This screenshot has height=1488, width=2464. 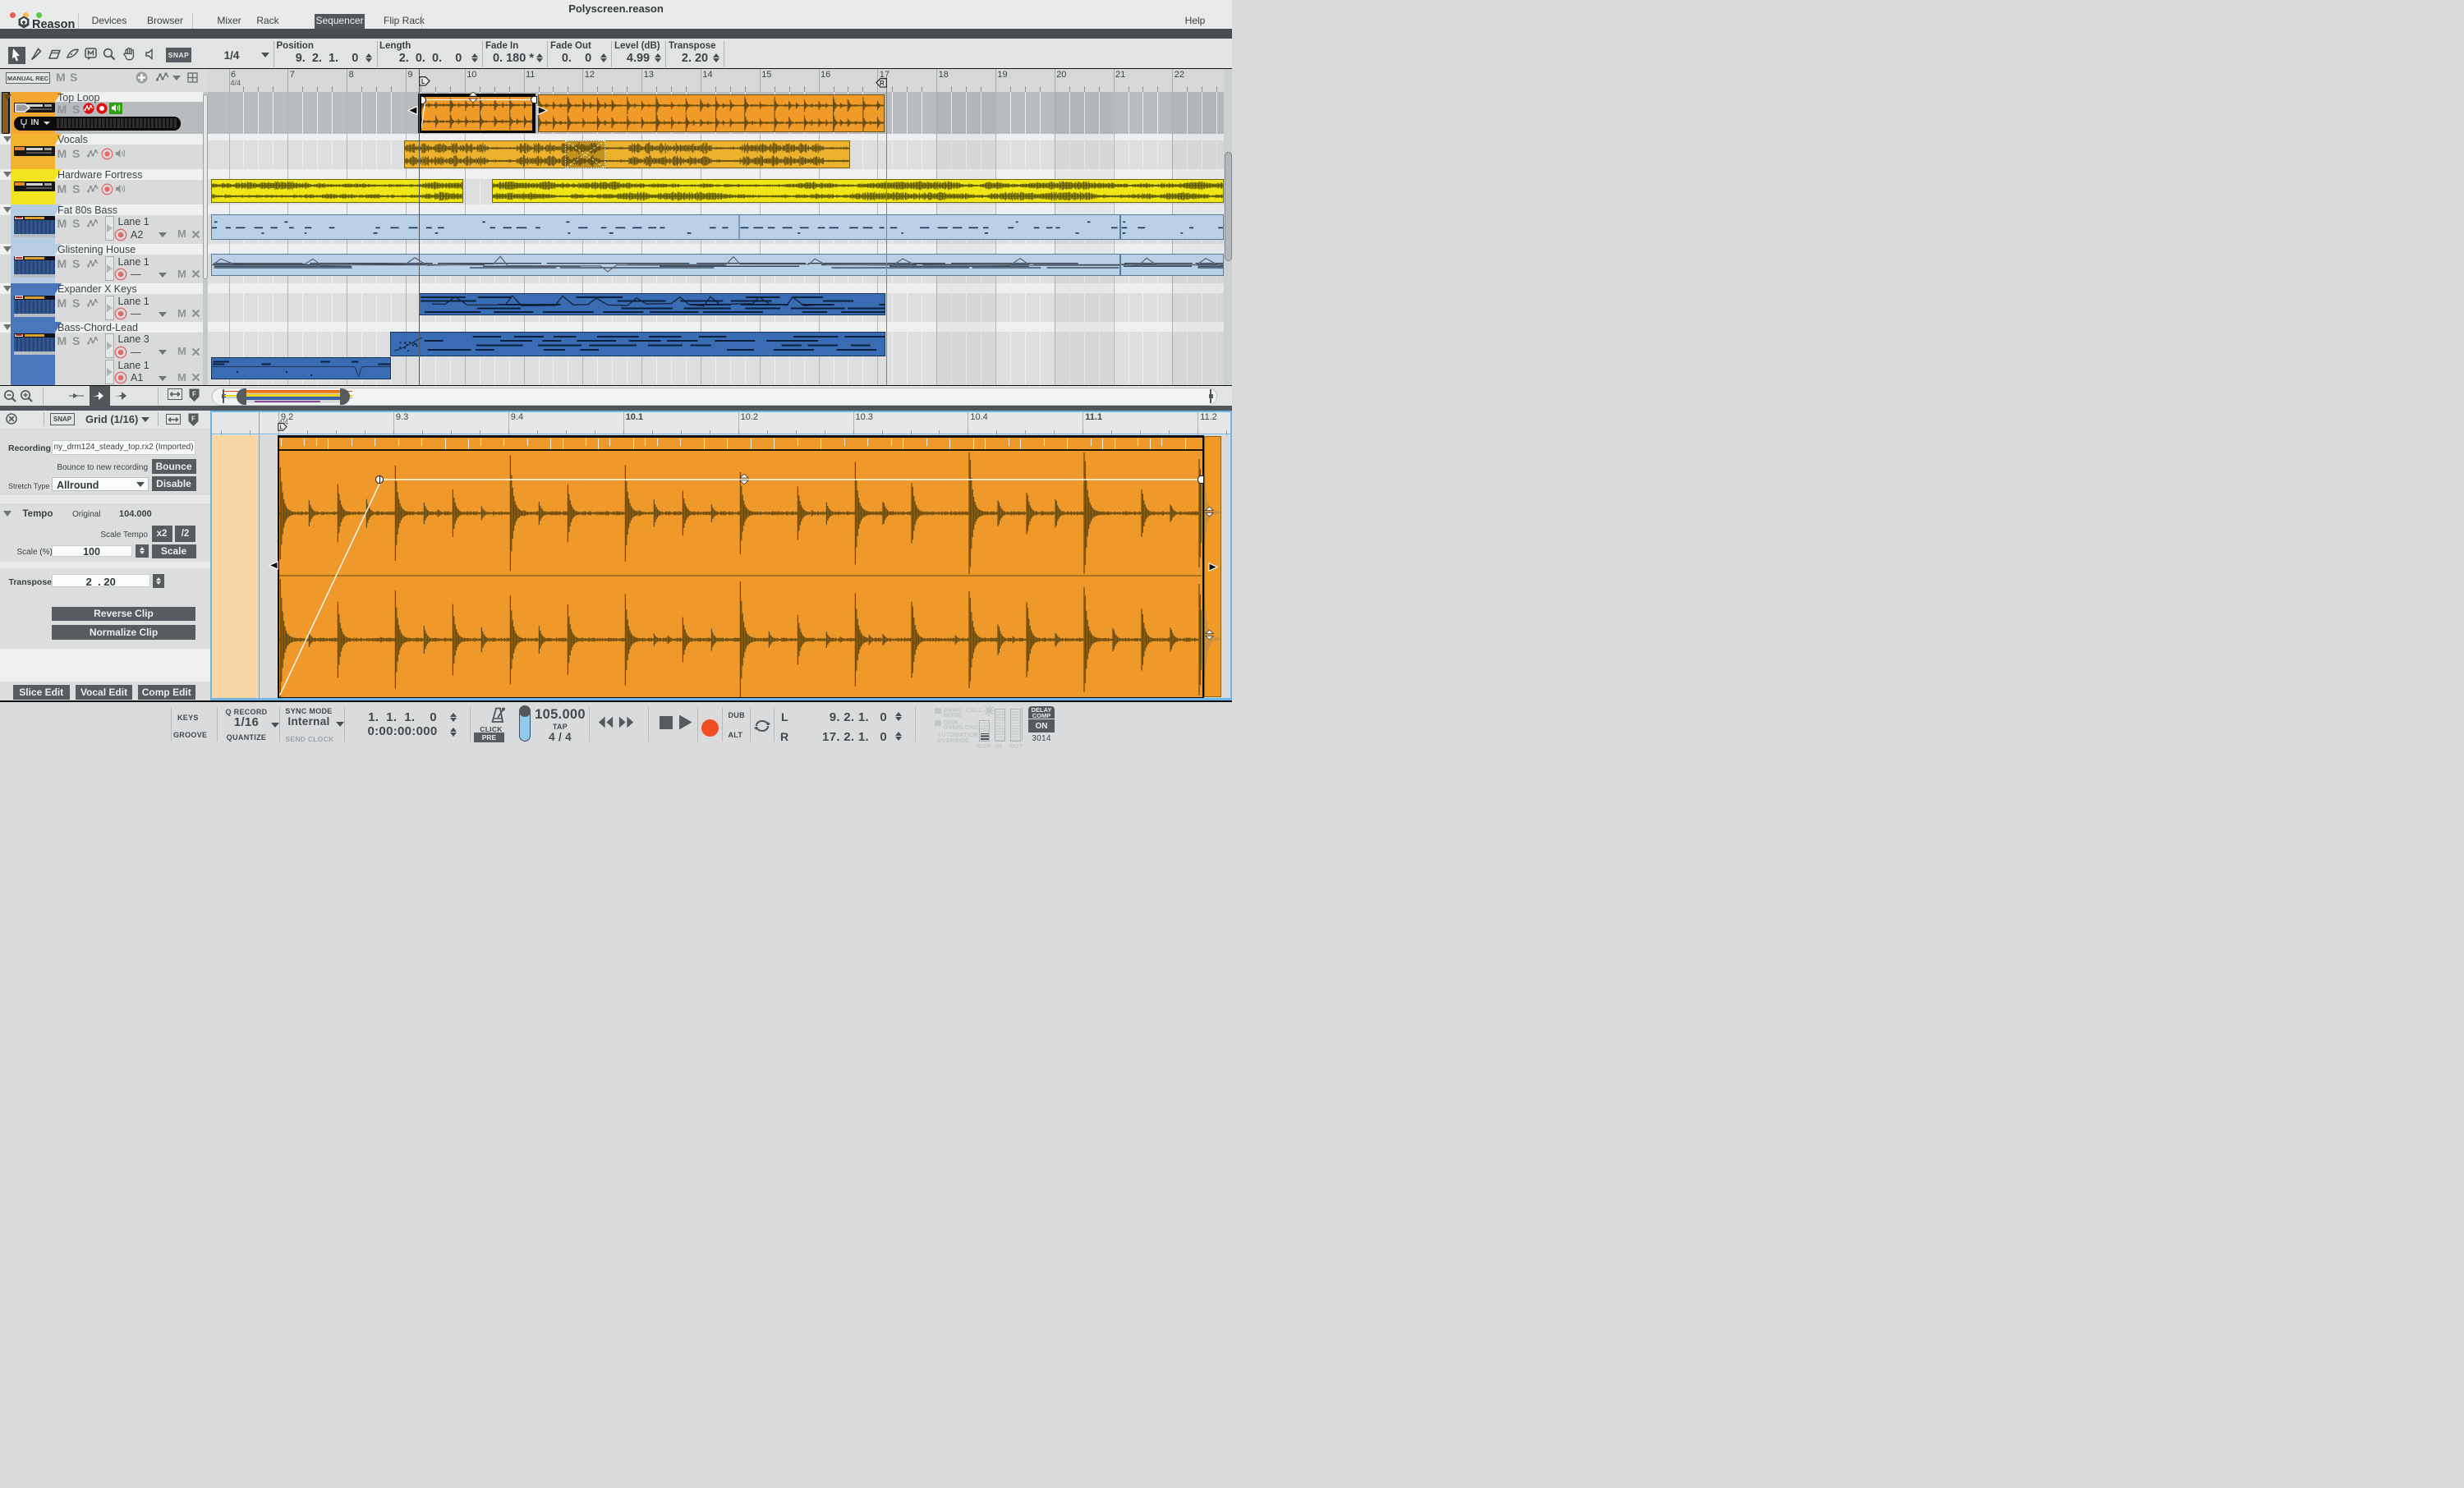 What do you see at coordinates (882, 83) in the screenshot?
I see `svg-text: R` at bounding box center [882, 83].